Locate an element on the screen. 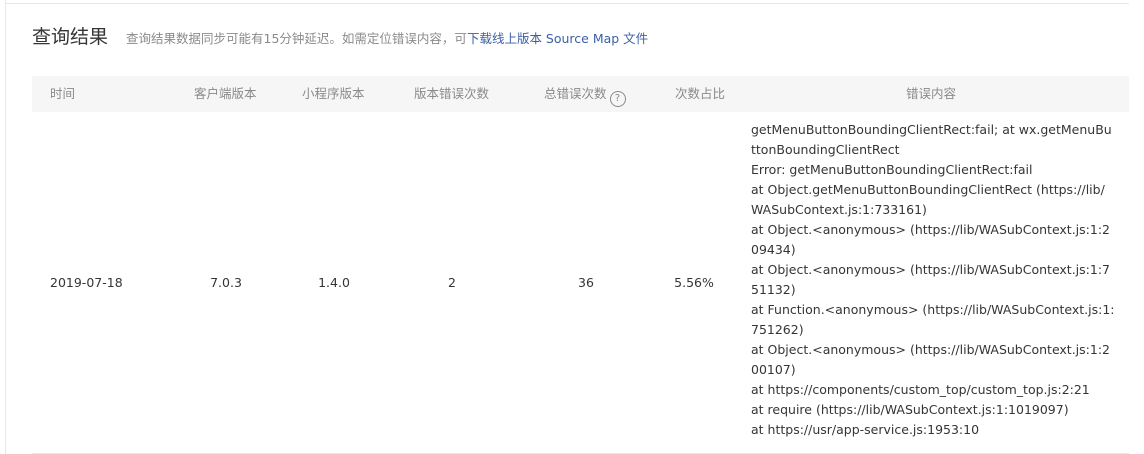  help-icon: ? is located at coordinates (617, 99).